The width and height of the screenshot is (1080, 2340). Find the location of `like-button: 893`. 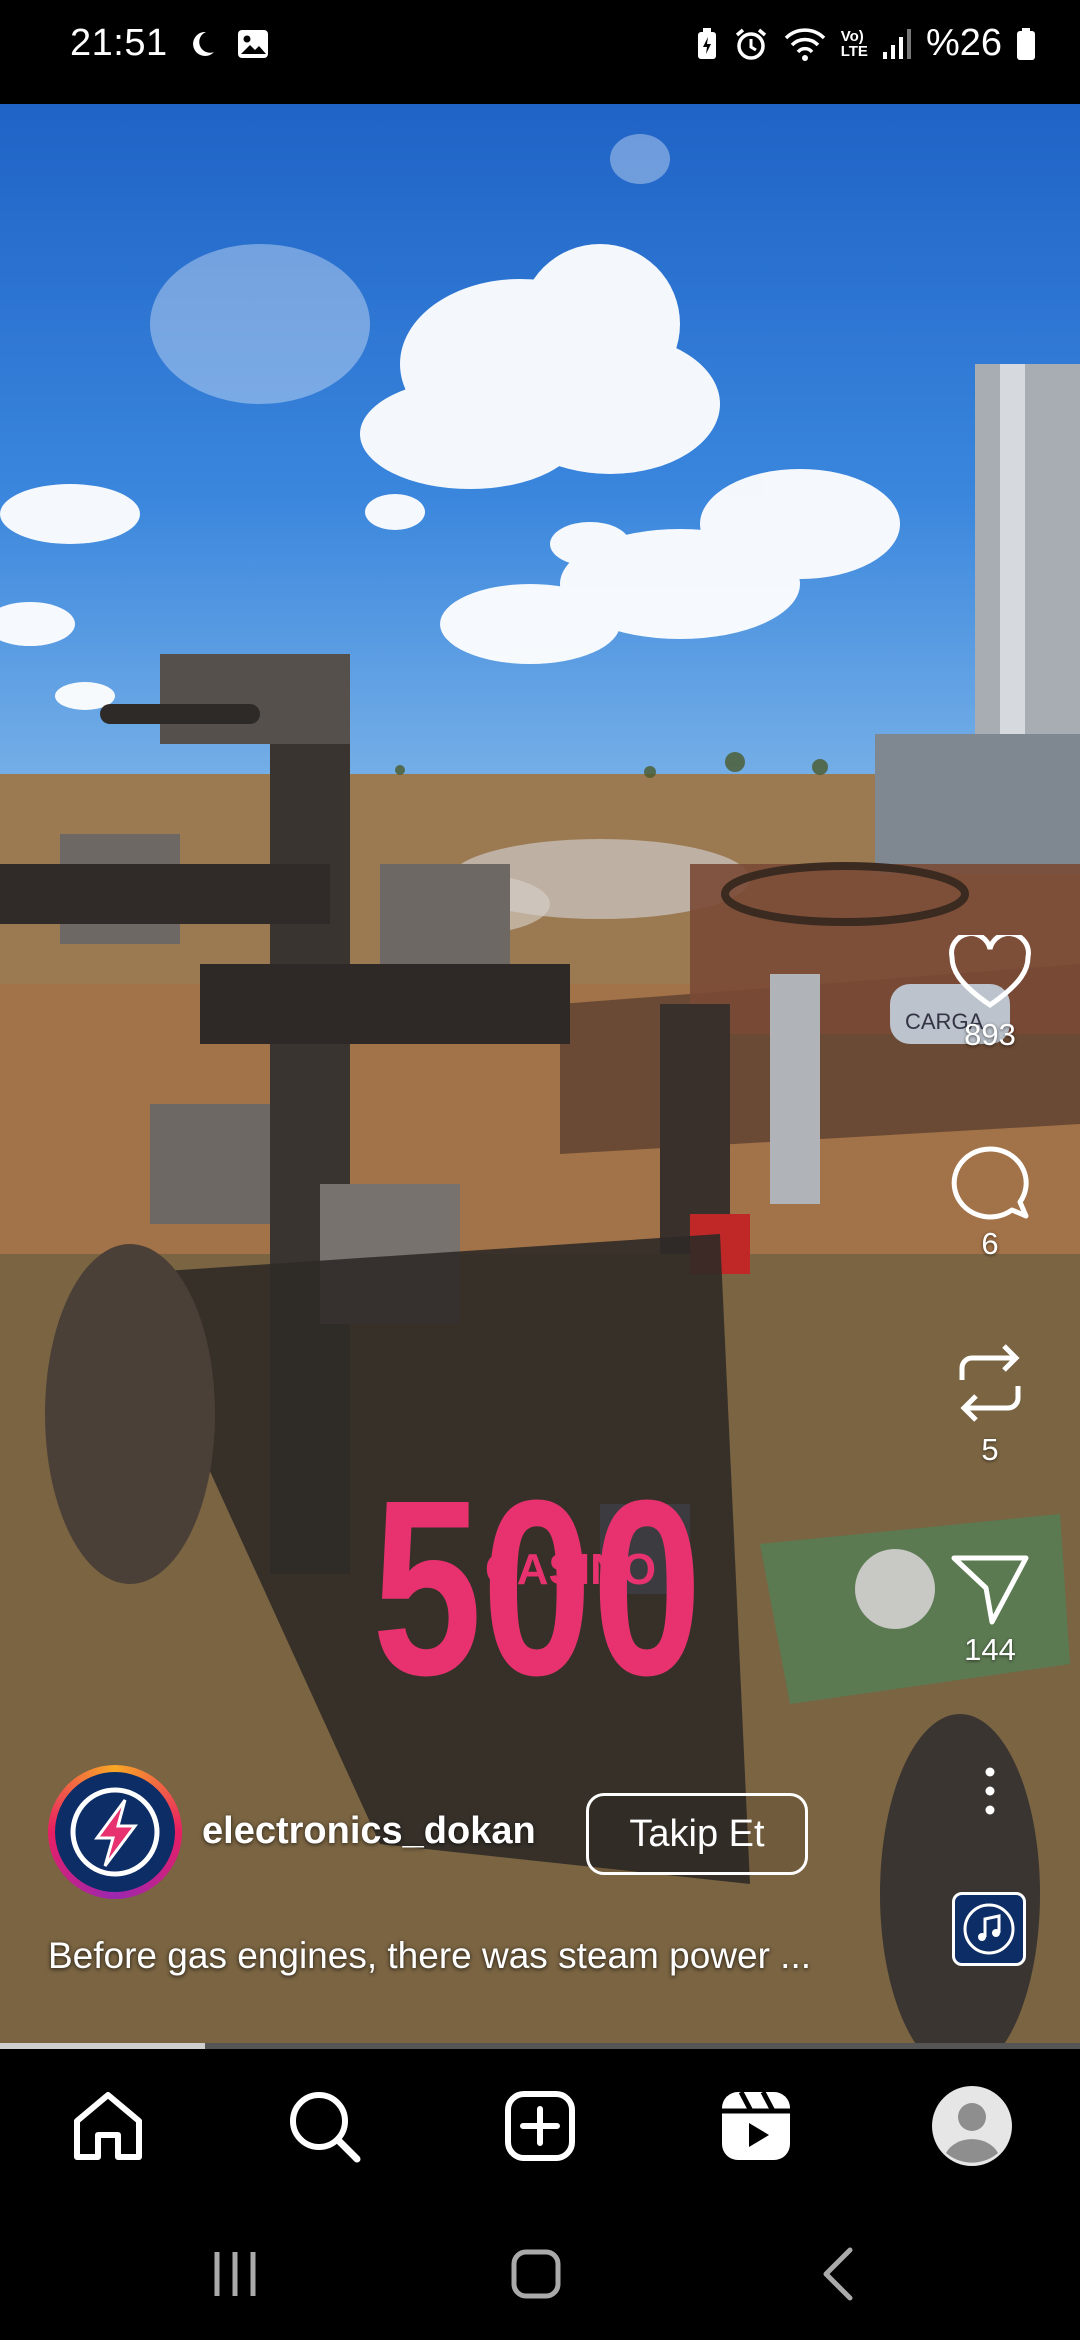

like-button: 893 is located at coordinates (990, 994).